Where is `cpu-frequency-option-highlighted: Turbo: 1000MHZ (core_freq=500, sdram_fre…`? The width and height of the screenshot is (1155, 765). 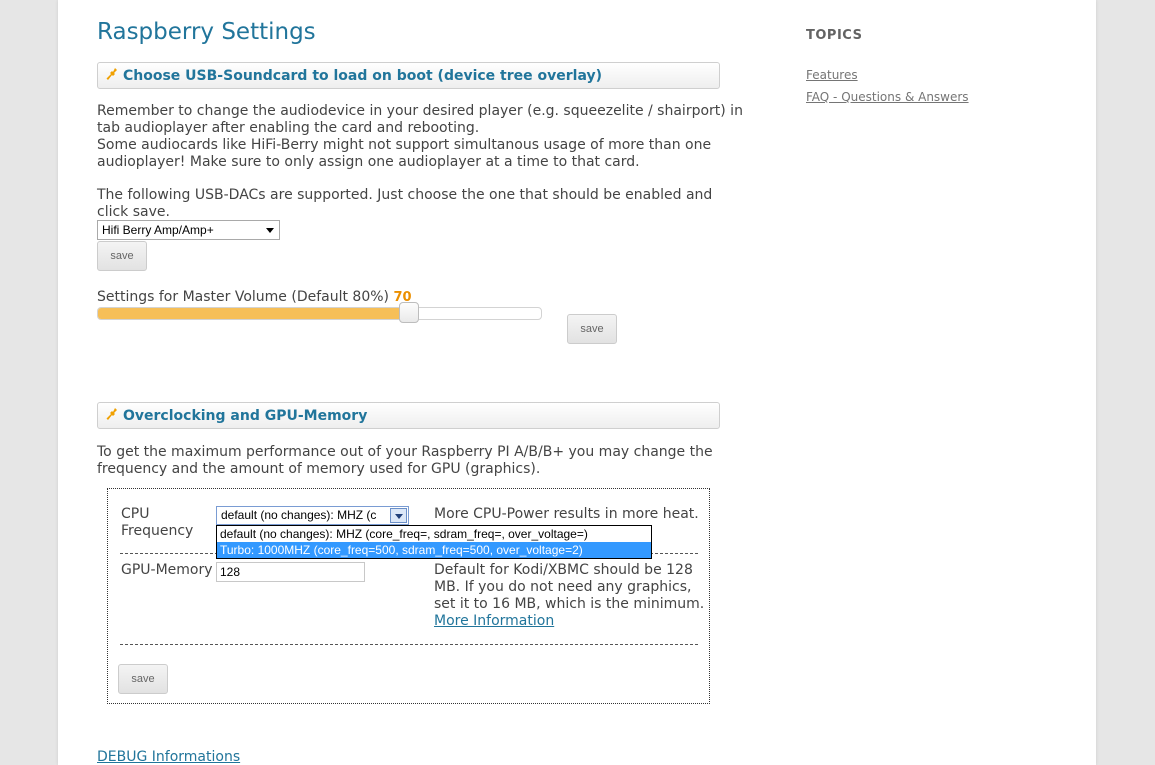
cpu-frequency-option-highlighted: Turbo: 1000MHZ (core_freq=500, sdram_fre… is located at coordinates (434, 550).